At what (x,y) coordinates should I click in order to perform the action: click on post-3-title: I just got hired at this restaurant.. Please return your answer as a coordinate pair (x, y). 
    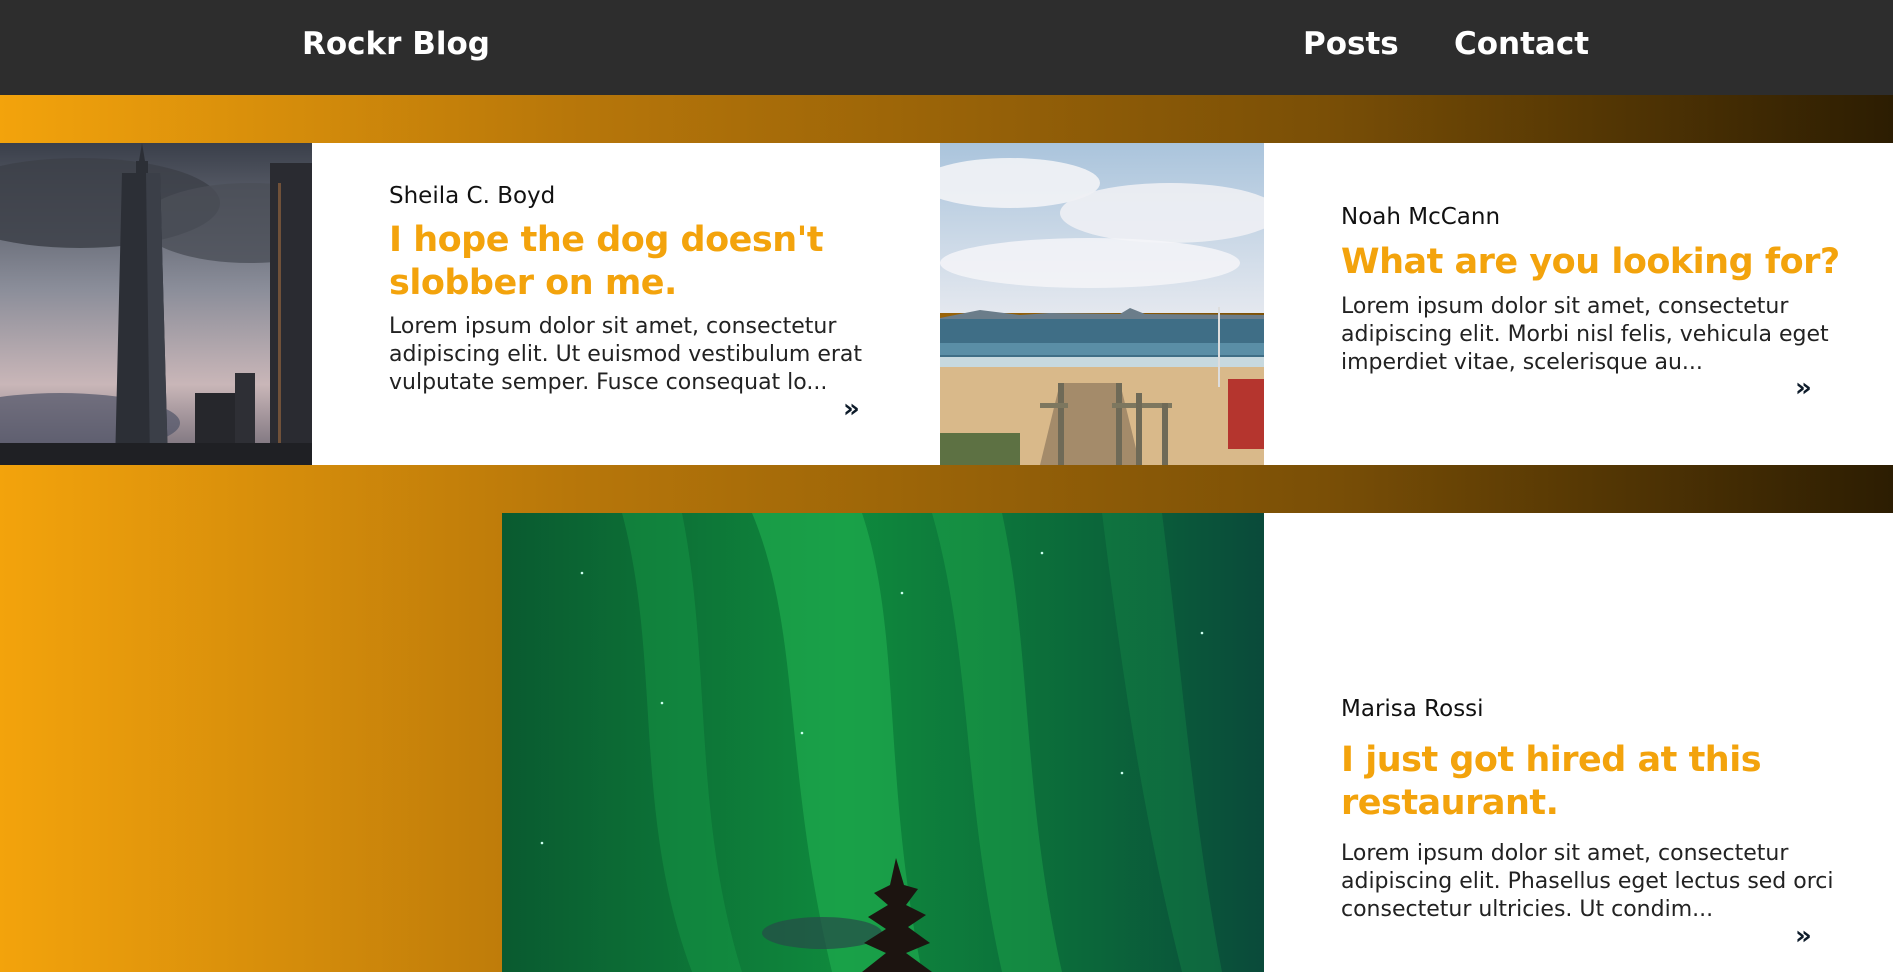
    Looking at the image, I should click on (1601, 782).